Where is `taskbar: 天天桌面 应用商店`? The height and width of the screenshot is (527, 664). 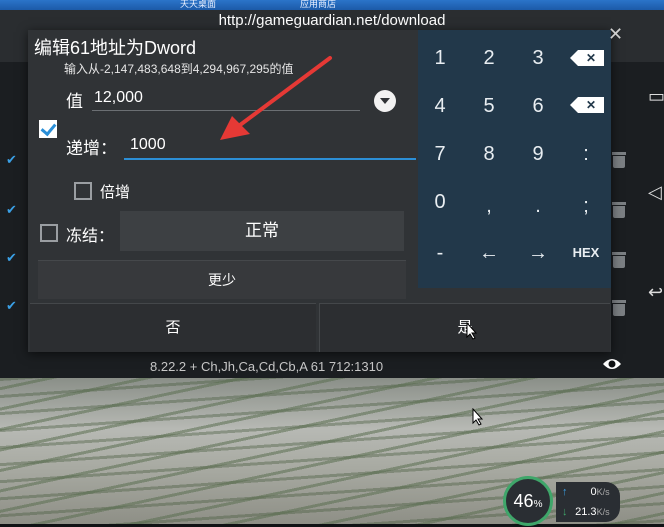 taskbar: 天天桌面 应用商店 is located at coordinates (332, 5).